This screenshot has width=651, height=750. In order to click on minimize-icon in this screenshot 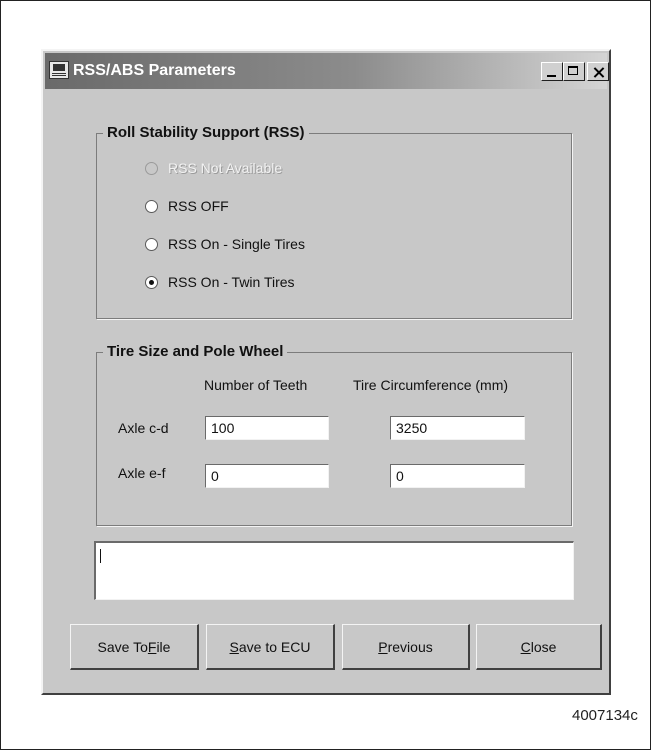, I will do `click(552, 71)`.